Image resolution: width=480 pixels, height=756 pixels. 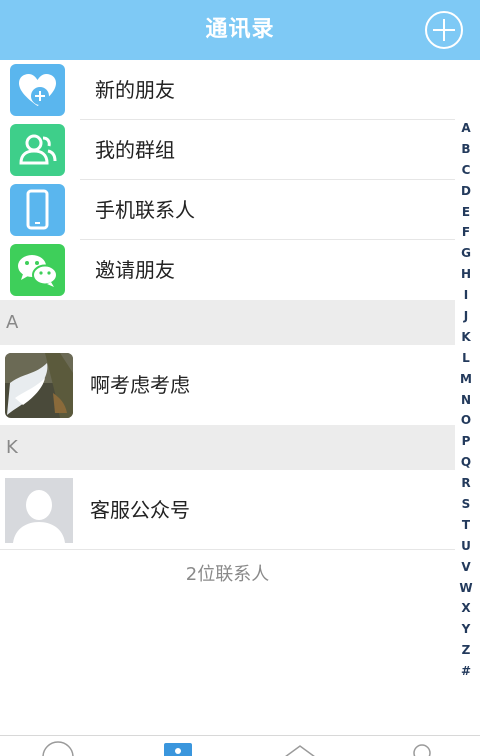 What do you see at coordinates (227, 270) in the screenshot?
I see `quick-item-invite-friends: 邀请朋友` at bounding box center [227, 270].